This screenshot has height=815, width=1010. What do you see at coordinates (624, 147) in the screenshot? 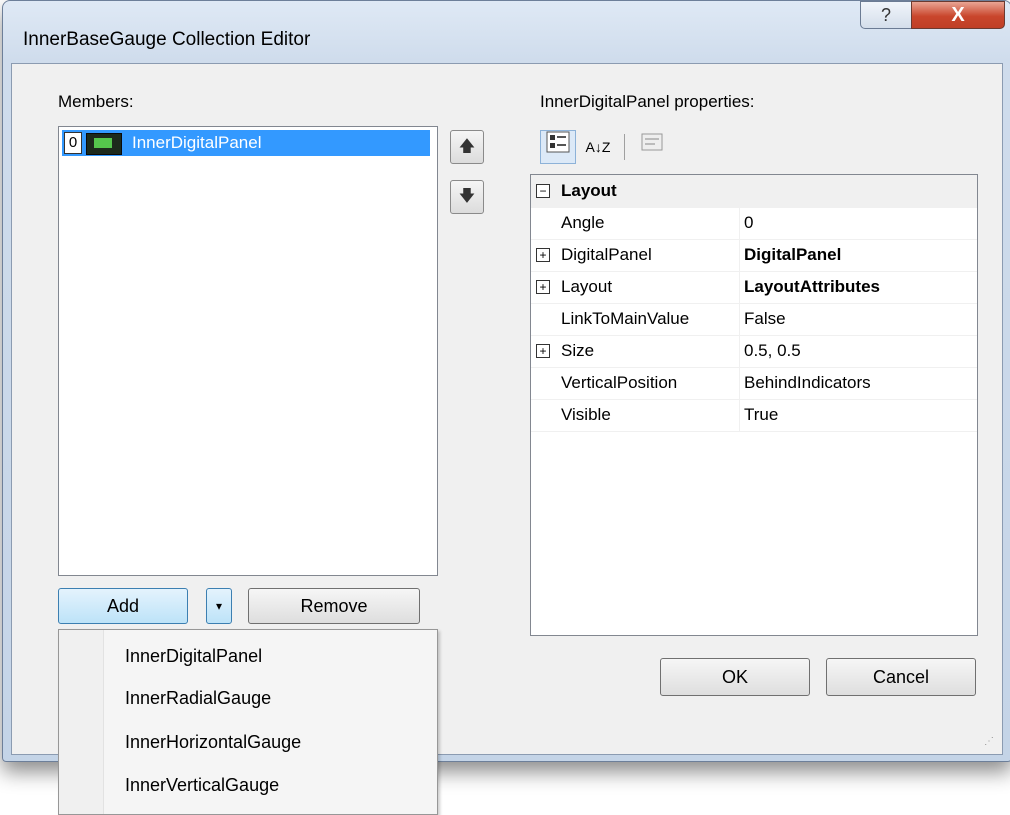
I see `toolbar-separator` at bounding box center [624, 147].